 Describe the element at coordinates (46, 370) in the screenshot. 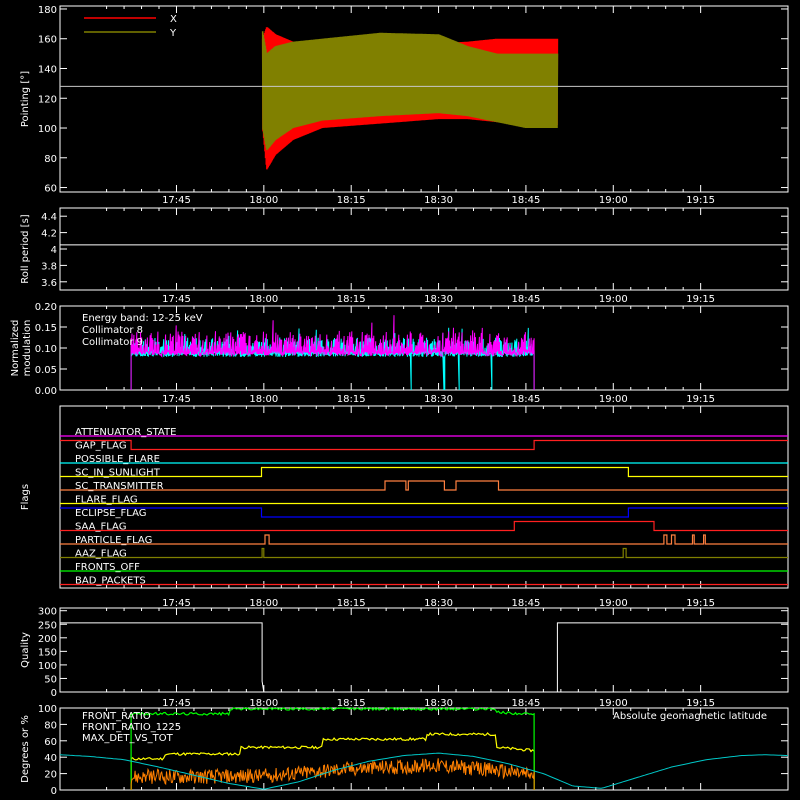

I see `y-tick-label: 0.05` at that location.